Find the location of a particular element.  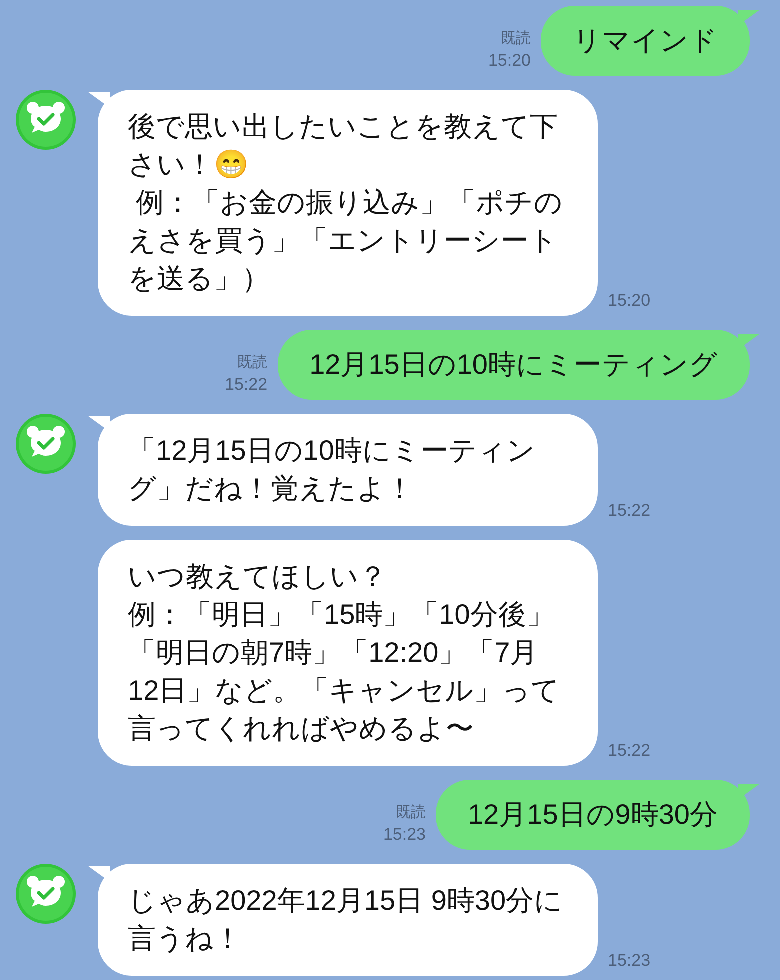

message-text: じゃあ2022年12月15日 9時30分に言うね！ is located at coordinates (346, 920).